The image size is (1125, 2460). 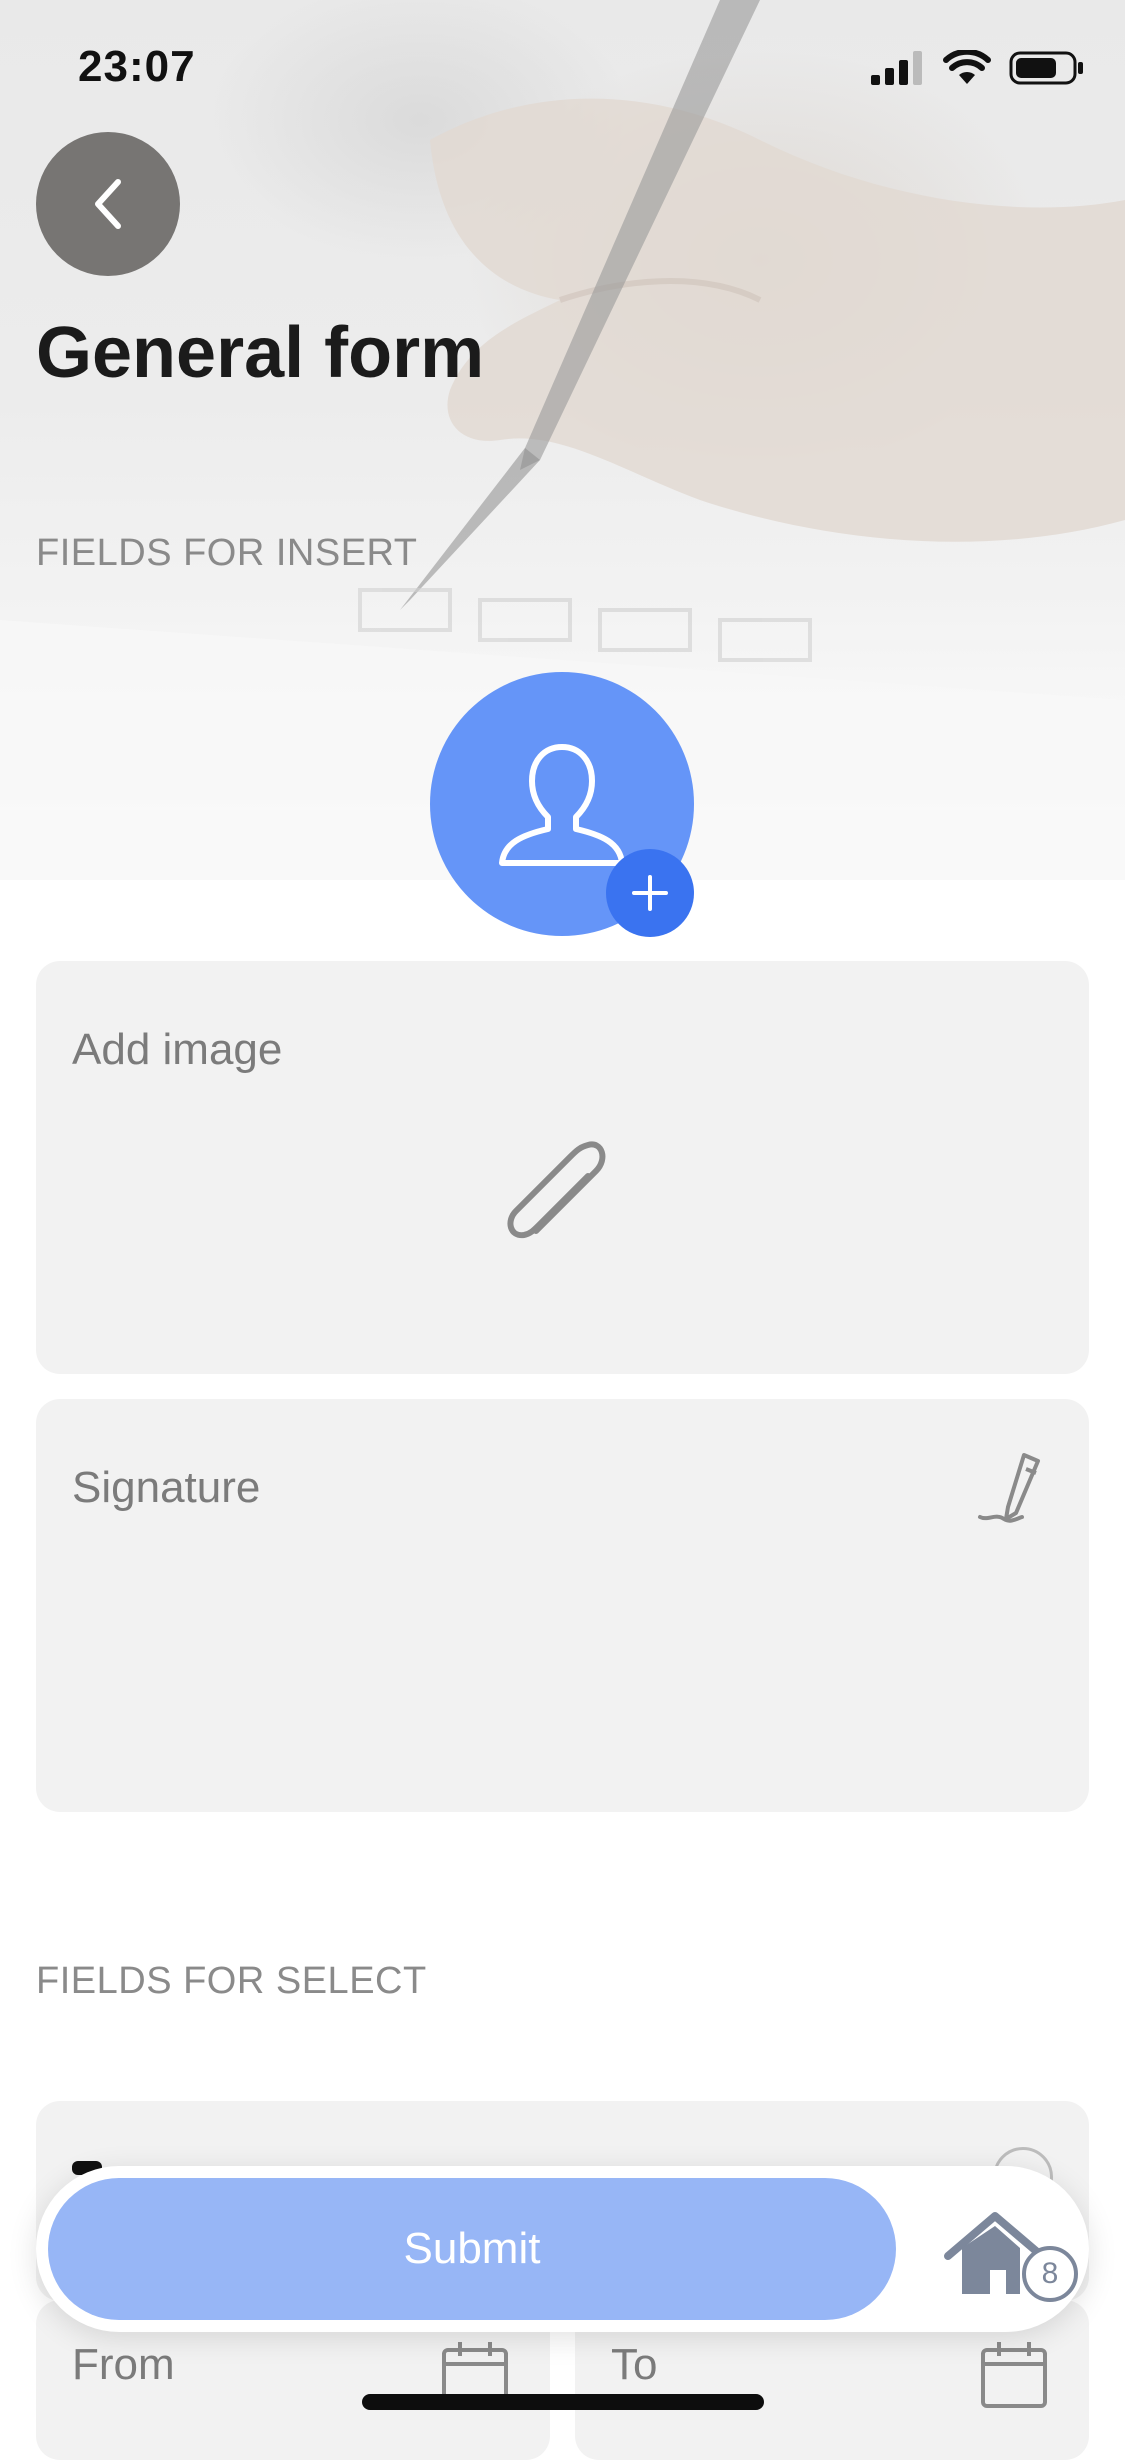 What do you see at coordinates (896, 68) in the screenshot?
I see `signal-icon` at bounding box center [896, 68].